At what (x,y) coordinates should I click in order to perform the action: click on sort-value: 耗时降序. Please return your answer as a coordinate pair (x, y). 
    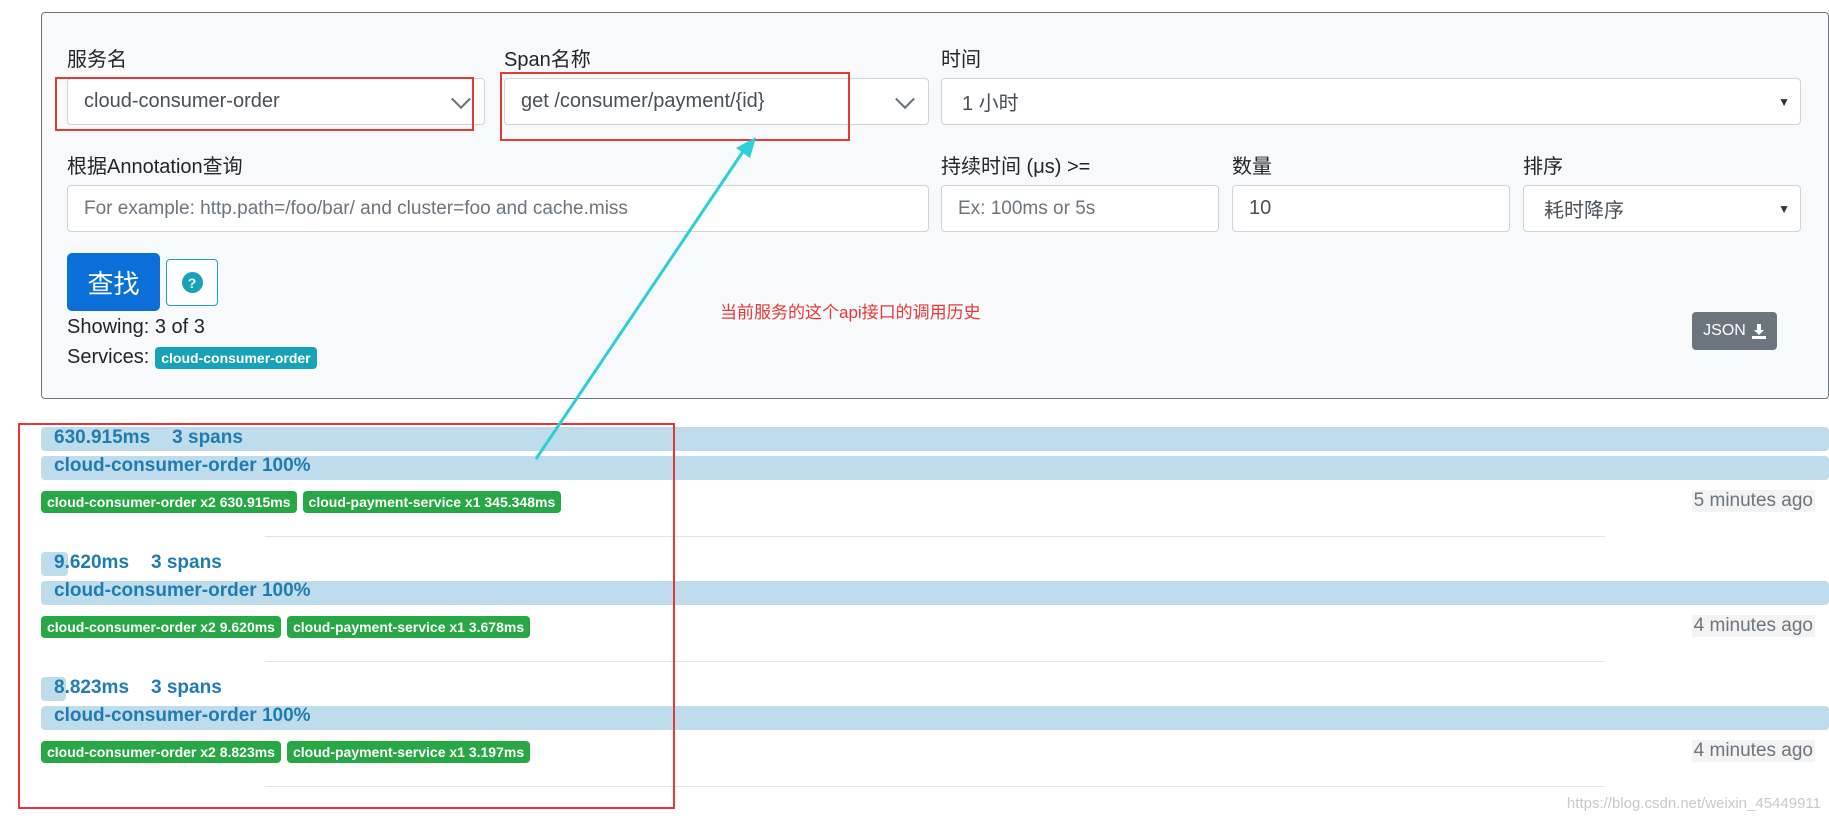
    Looking at the image, I should click on (1584, 211).